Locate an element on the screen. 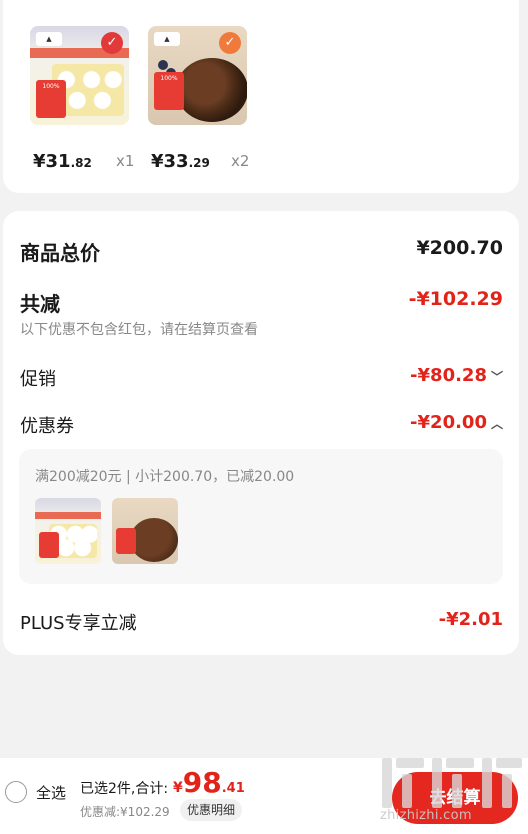 The image size is (528, 834). coupon-value: -¥20.00 is located at coordinates (448, 422).